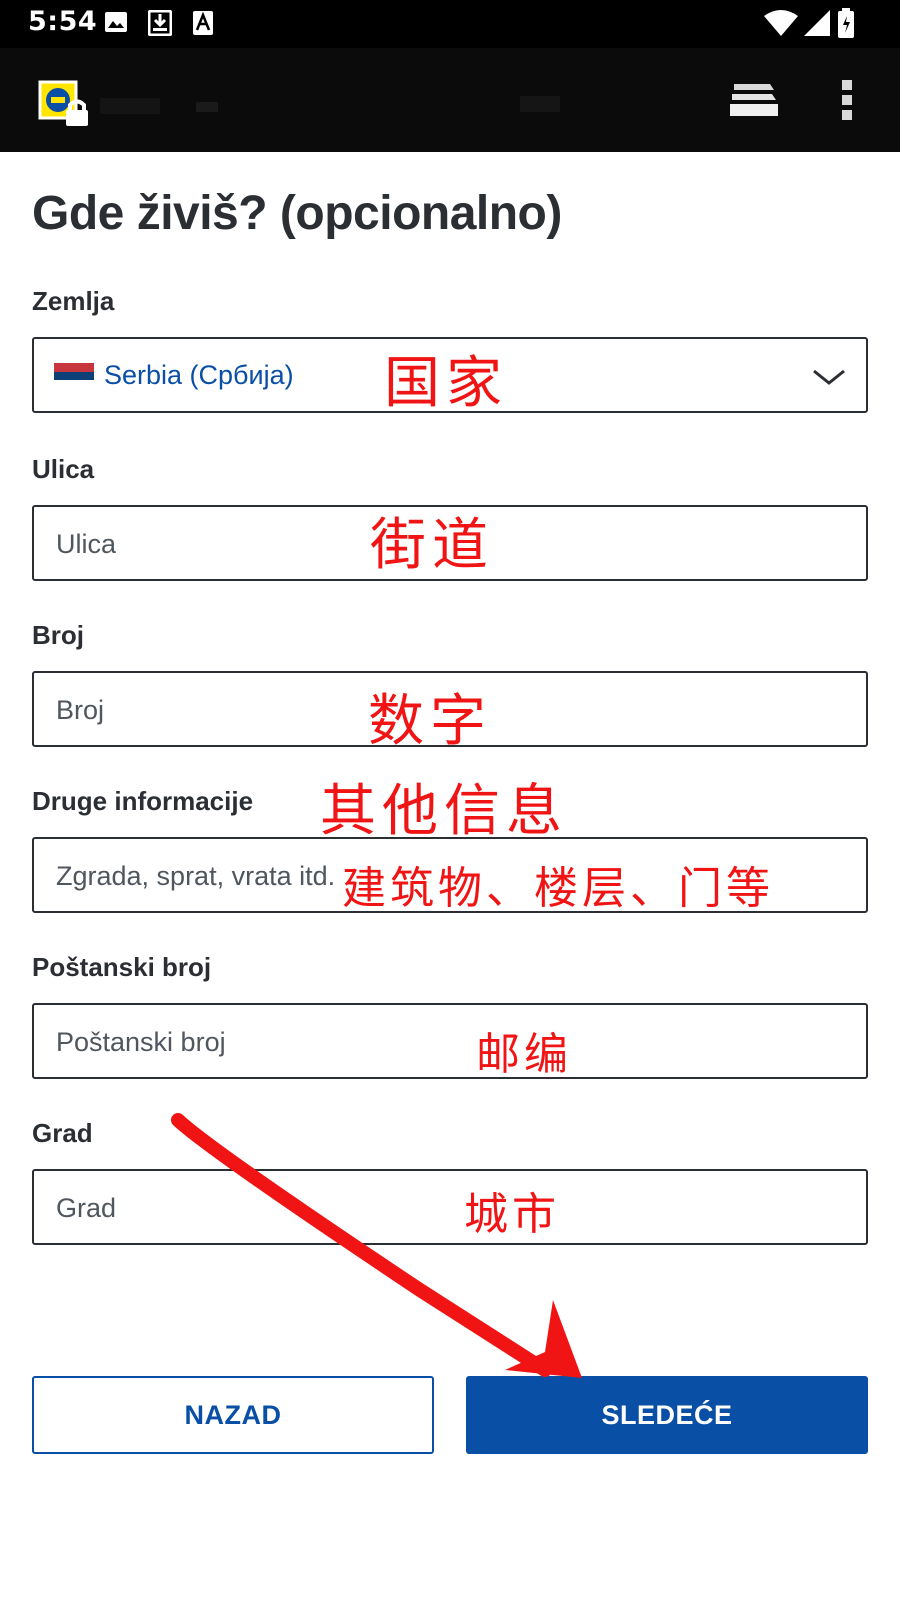  I want to click on app-bar, so click(450, 100).